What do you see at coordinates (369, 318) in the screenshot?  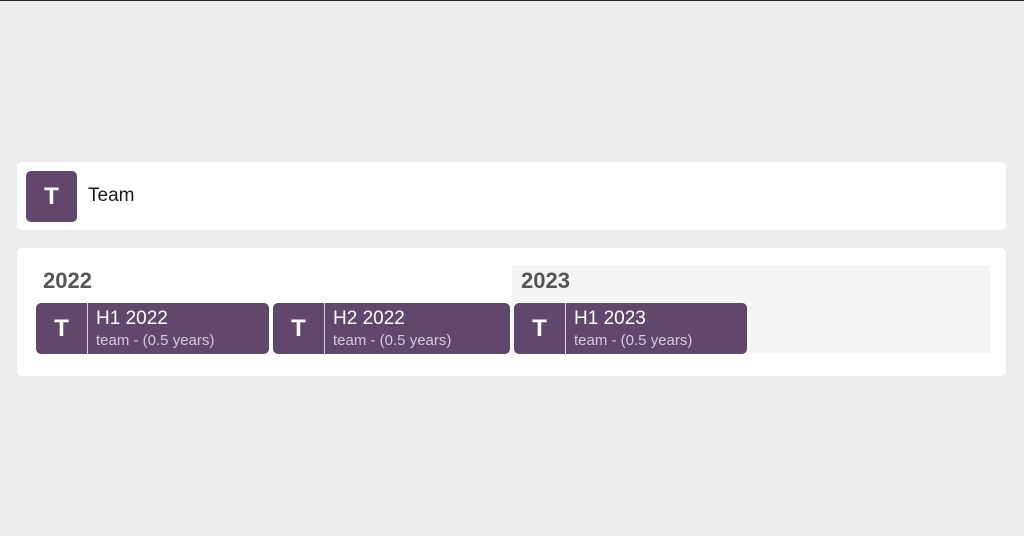 I see `period-title: H2 2022` at bounding box center [369, 318].